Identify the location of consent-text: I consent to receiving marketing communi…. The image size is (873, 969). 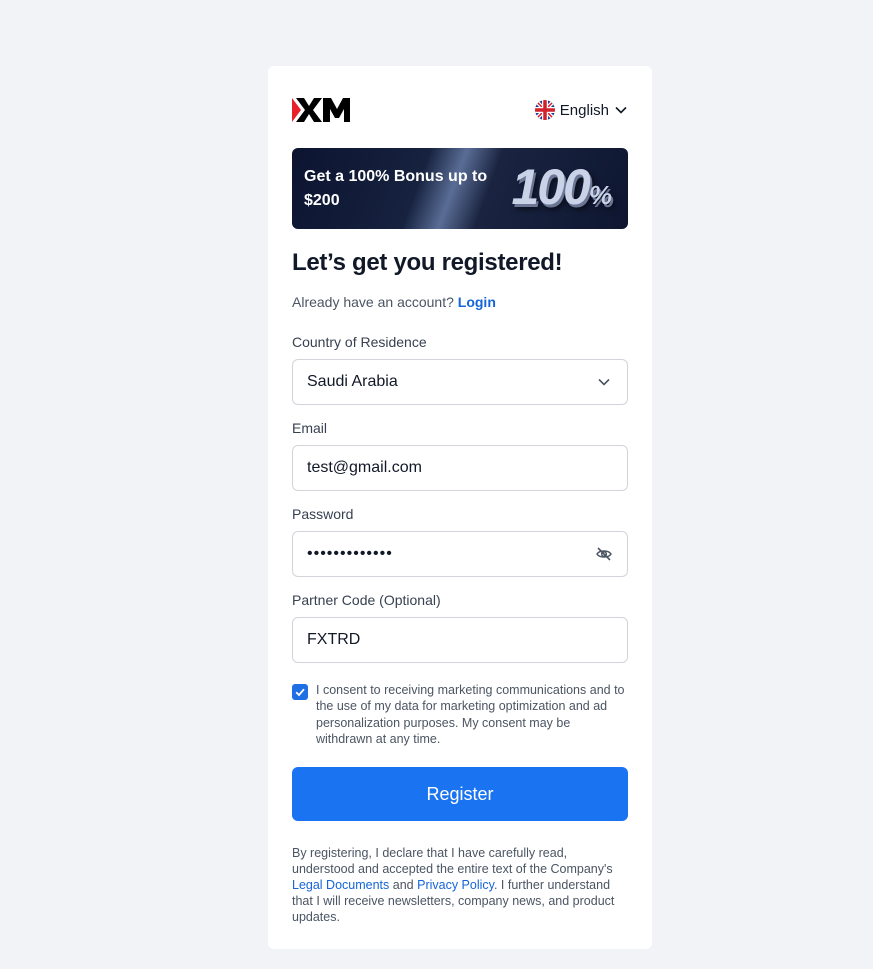
(470, 714).